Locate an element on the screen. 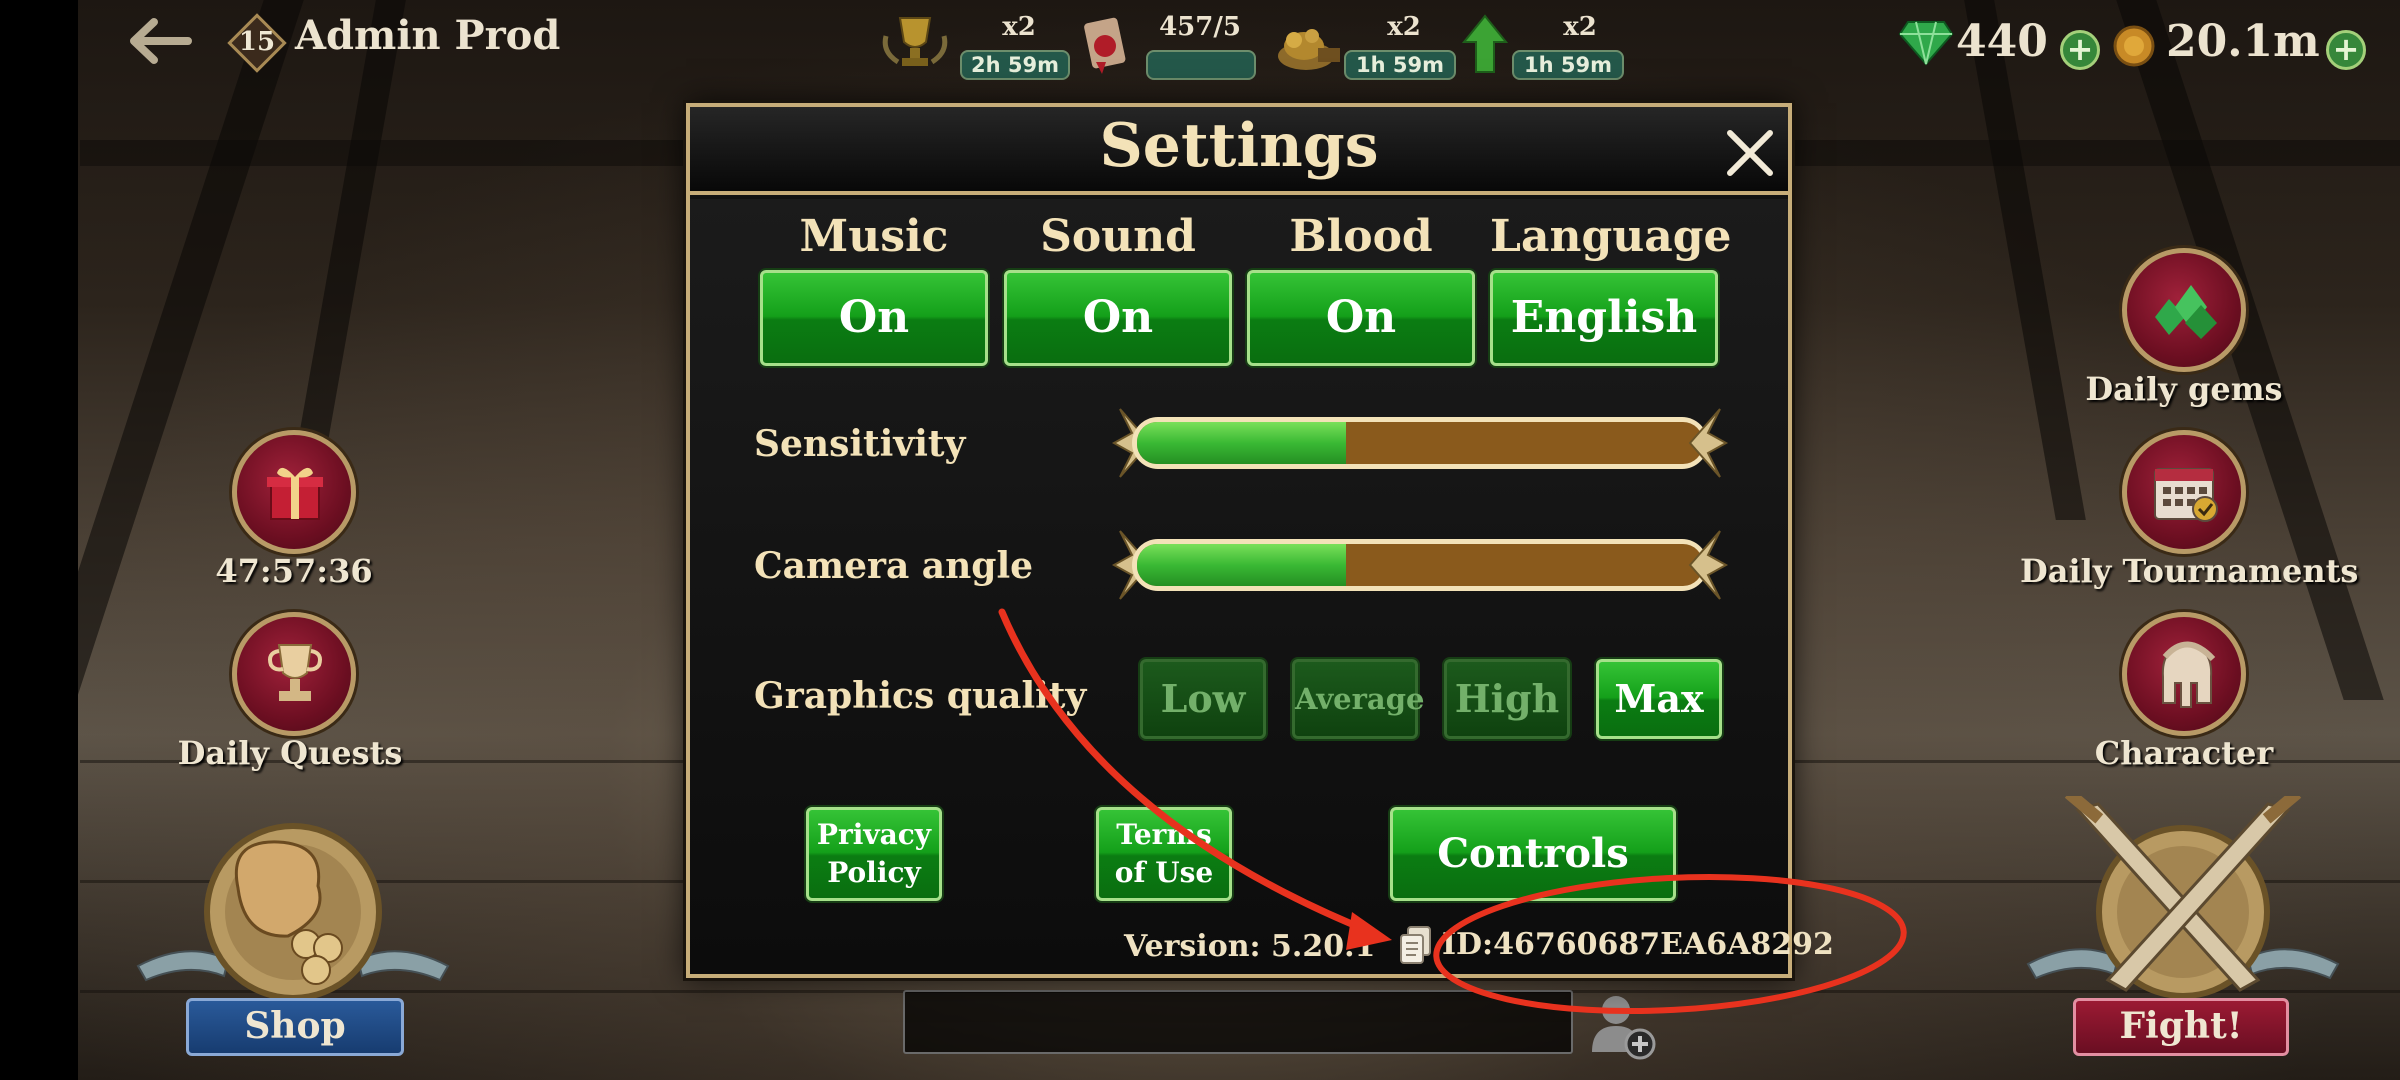 The width and height of the screenshot is (2400, 1080). sound-toggle: On is located at coordinates (1118, 318).